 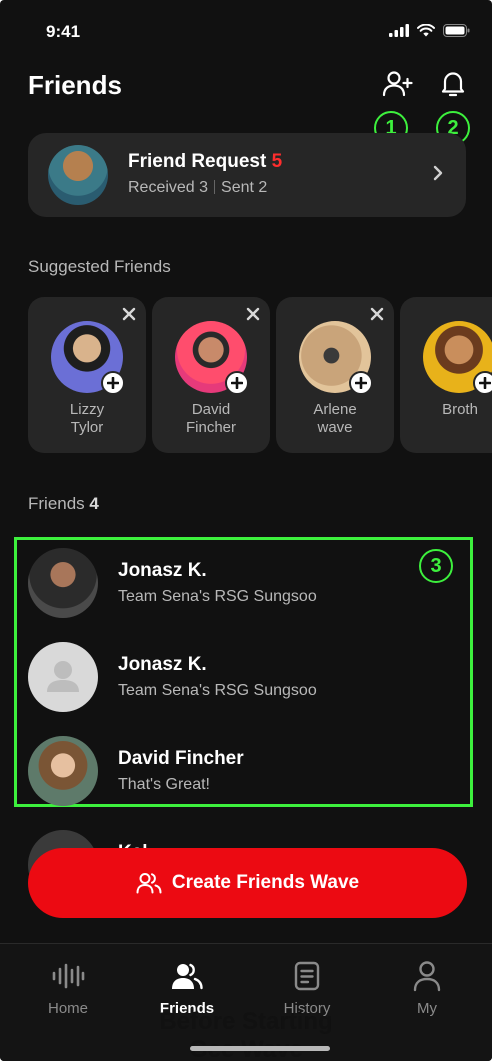 What do you see at coordinates (446, 375) in the screenshot?
I see `suggested-friend-card: Broth` at bounding box center [446, 375].